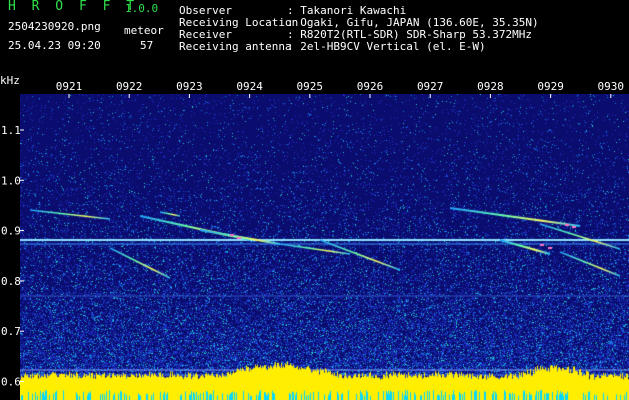 The width and height of the screenshot is (629, 400). Describe the element at coordinates (73, 7) in the screenshot. I see `app-title: H R O F F T` at that location.